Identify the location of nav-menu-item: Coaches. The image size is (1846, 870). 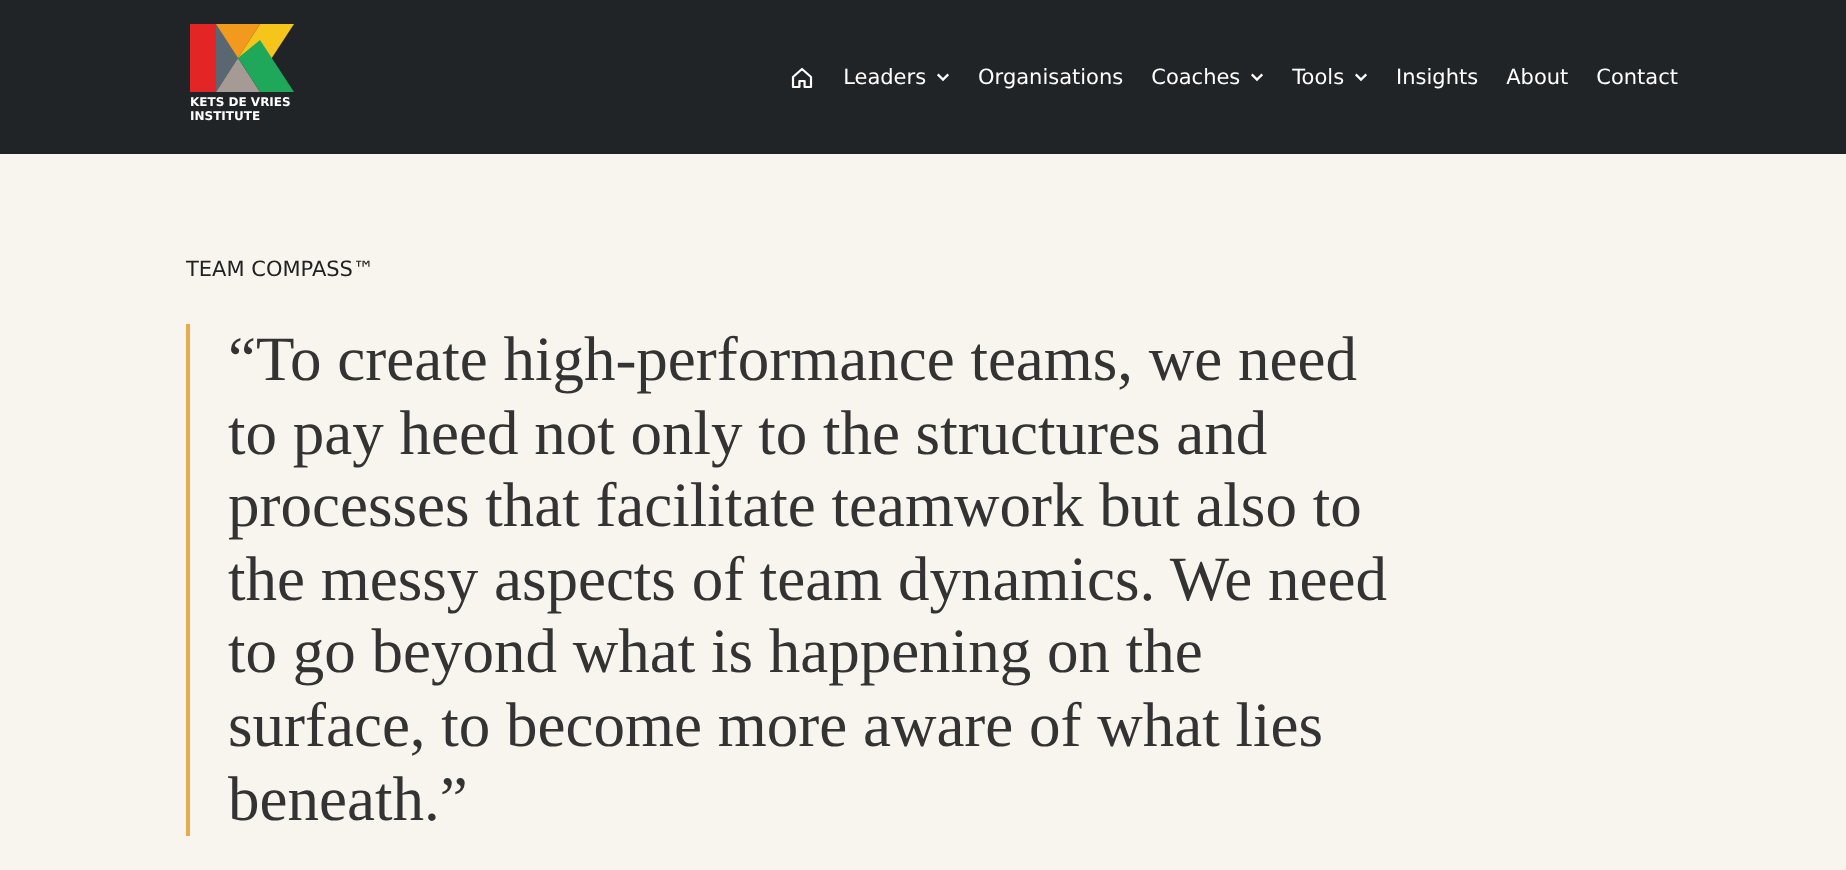
(1208, 77).